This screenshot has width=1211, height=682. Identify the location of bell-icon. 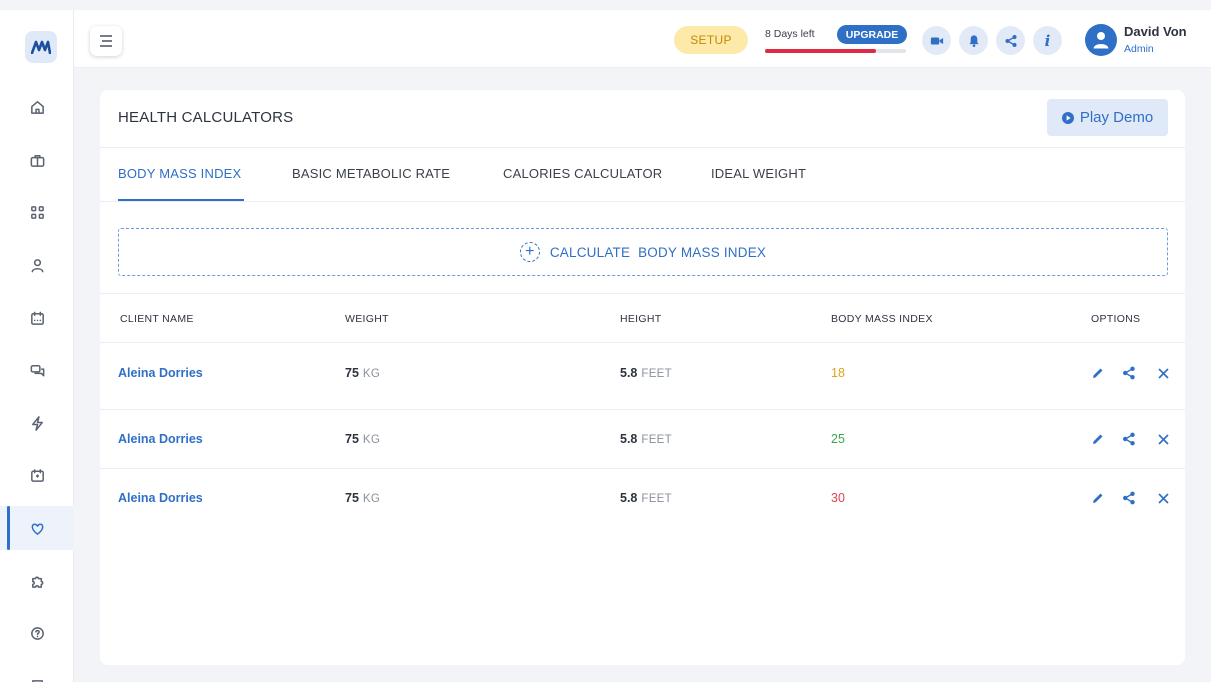
(973, 40).